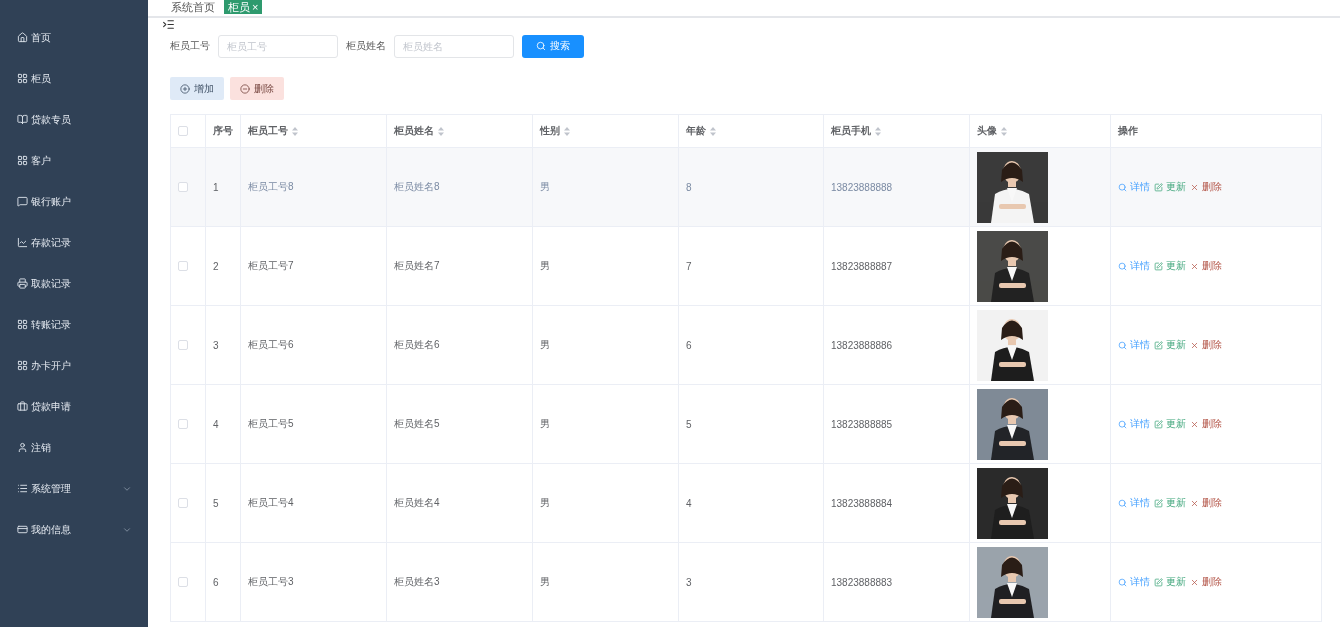 This screenshot has width=1340, height=627. What do you see at coordinates (74, 488) in the screenshot?
I see `menu-item: 系统管理` at bounding box center [74, 488].